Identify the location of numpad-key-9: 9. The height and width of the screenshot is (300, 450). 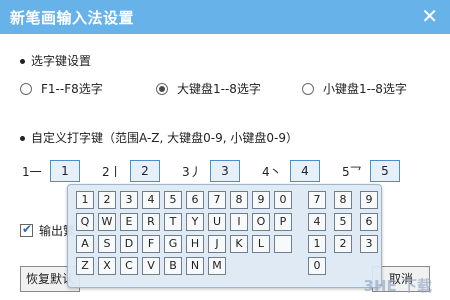
(369, 200).